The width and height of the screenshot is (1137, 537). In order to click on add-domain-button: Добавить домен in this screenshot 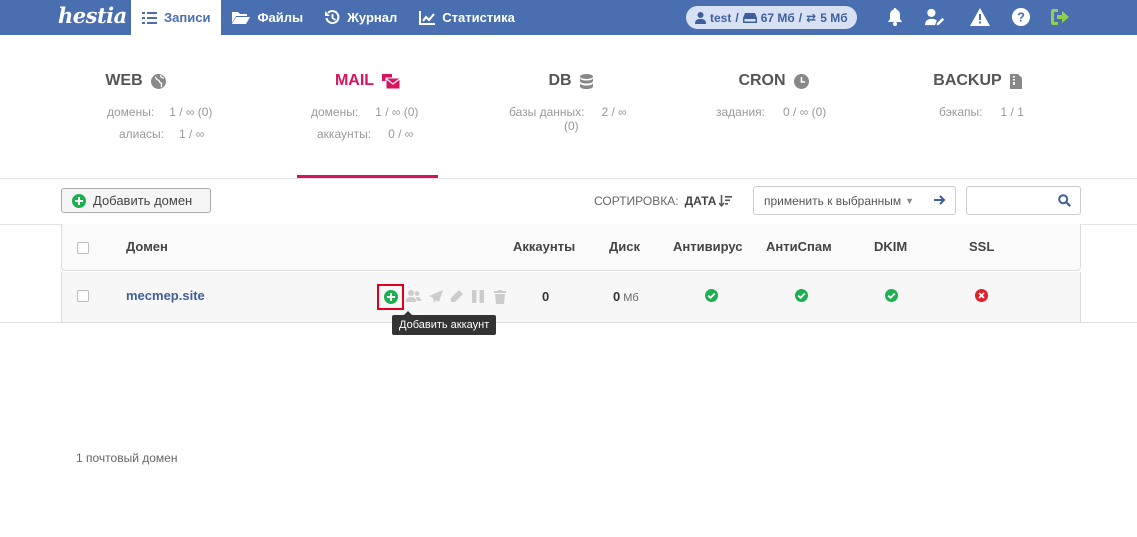, I will do `click(136, 200)`.